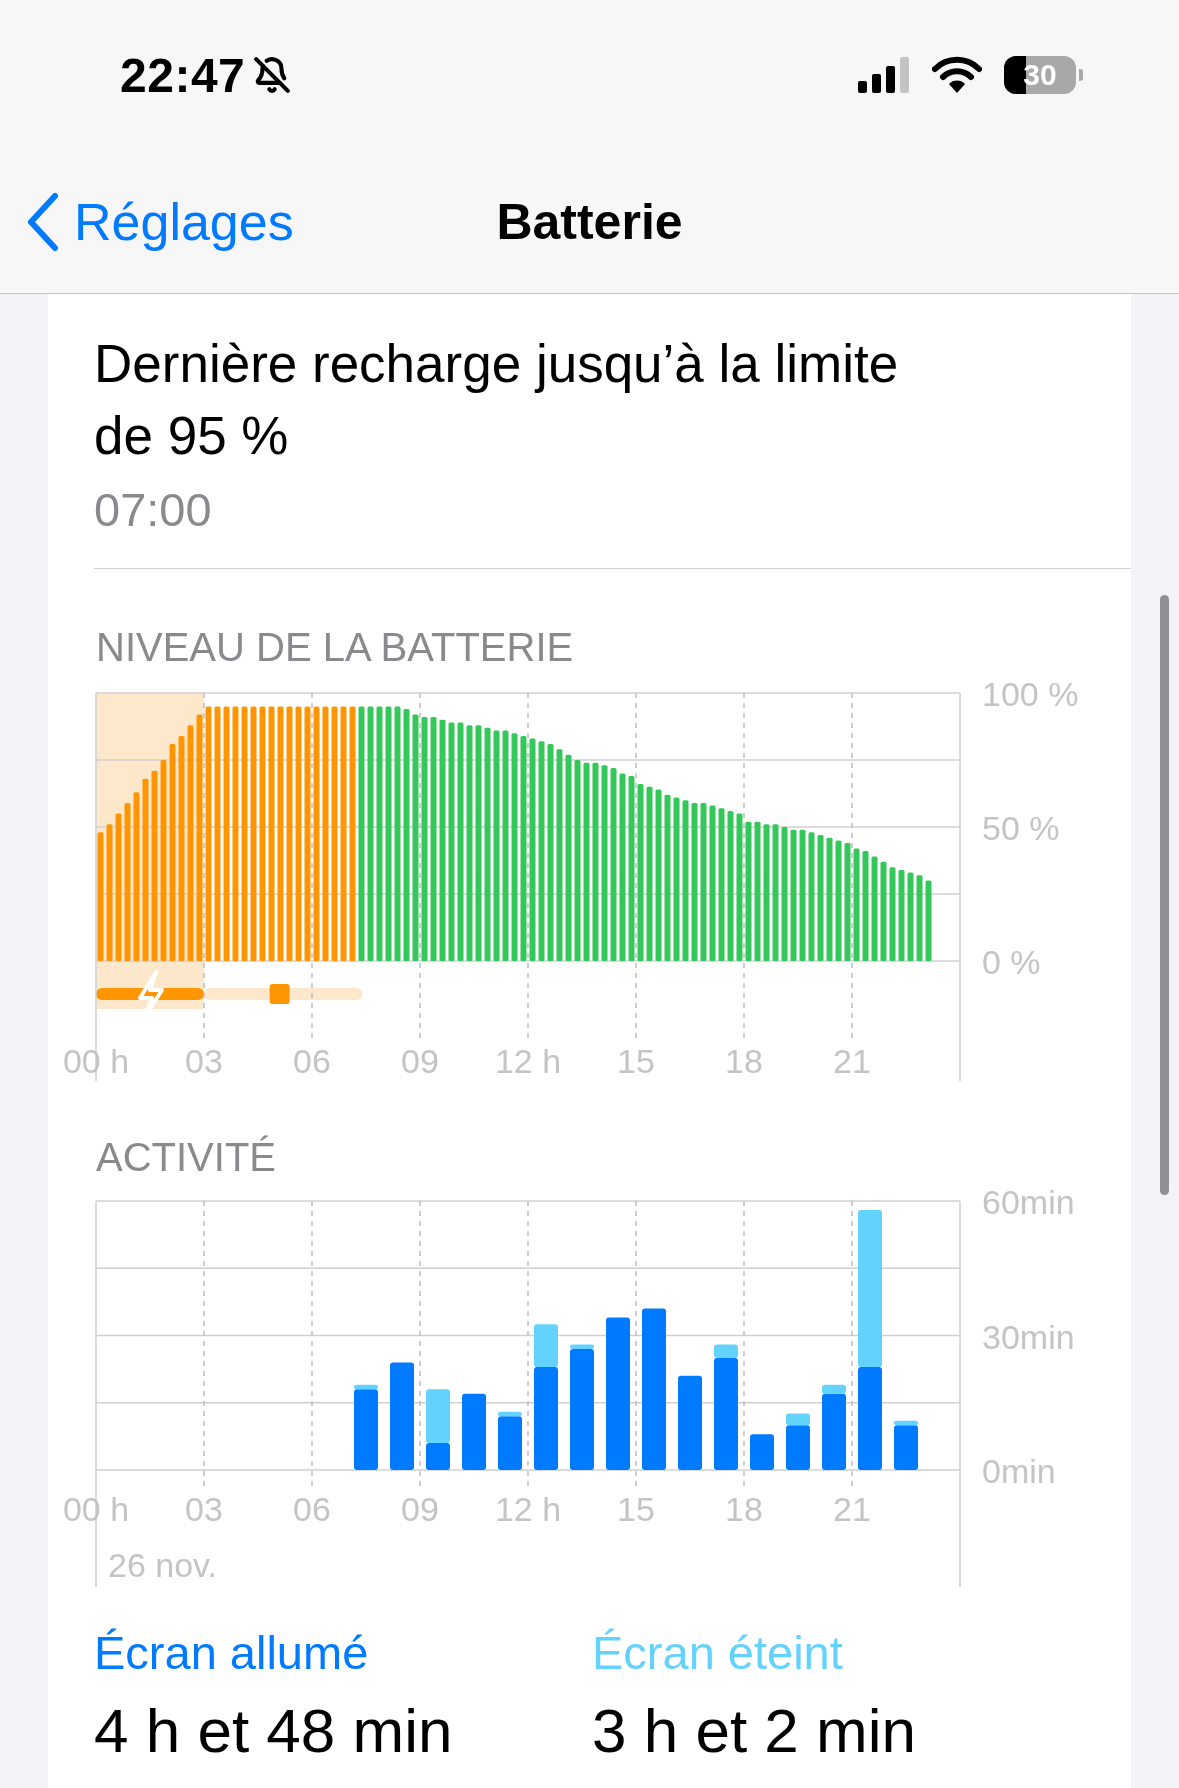  I want to click on axis-label: 100 %, so click(1030, 695).